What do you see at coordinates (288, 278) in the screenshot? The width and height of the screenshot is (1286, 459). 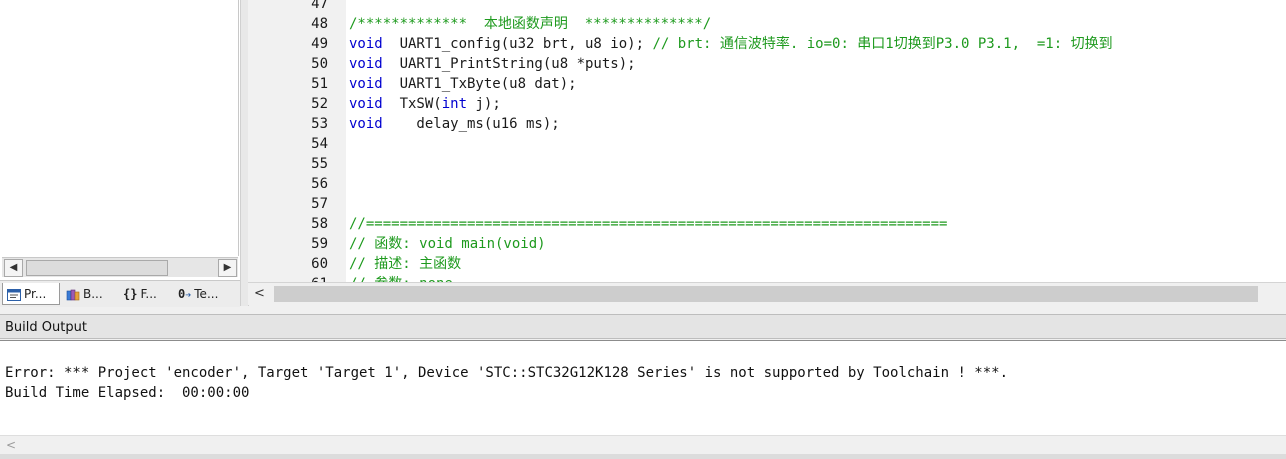 I see `line-number: 61` at bounding box center [288, 278].